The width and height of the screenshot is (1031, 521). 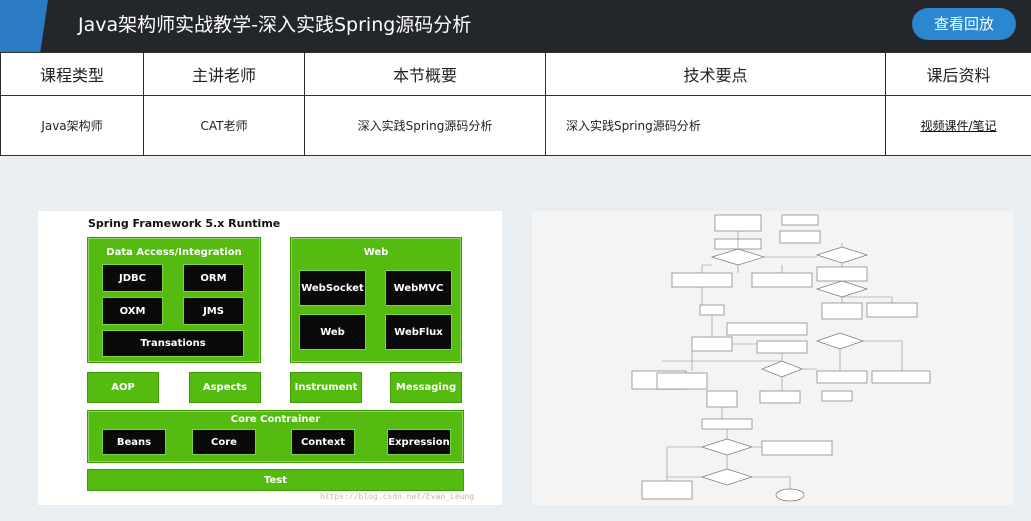 I want to click on page-title: Java架构师实战教学-深入实践Spring源码分析, so click(x=275, y=25).